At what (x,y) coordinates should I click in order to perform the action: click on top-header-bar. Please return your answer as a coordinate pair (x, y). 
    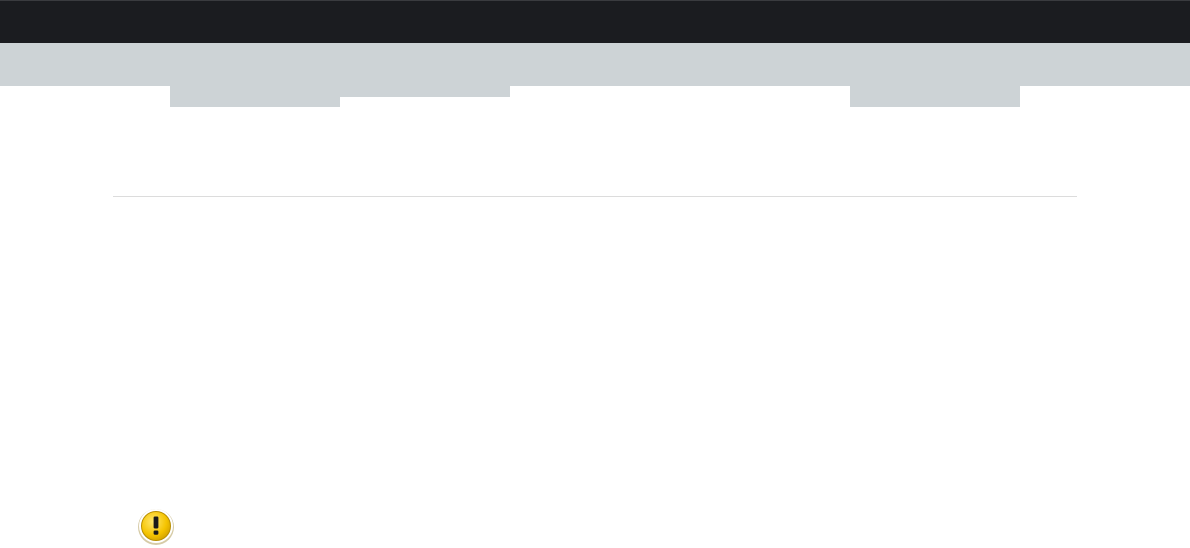
    Looking at the image, I should click on (595, 21).